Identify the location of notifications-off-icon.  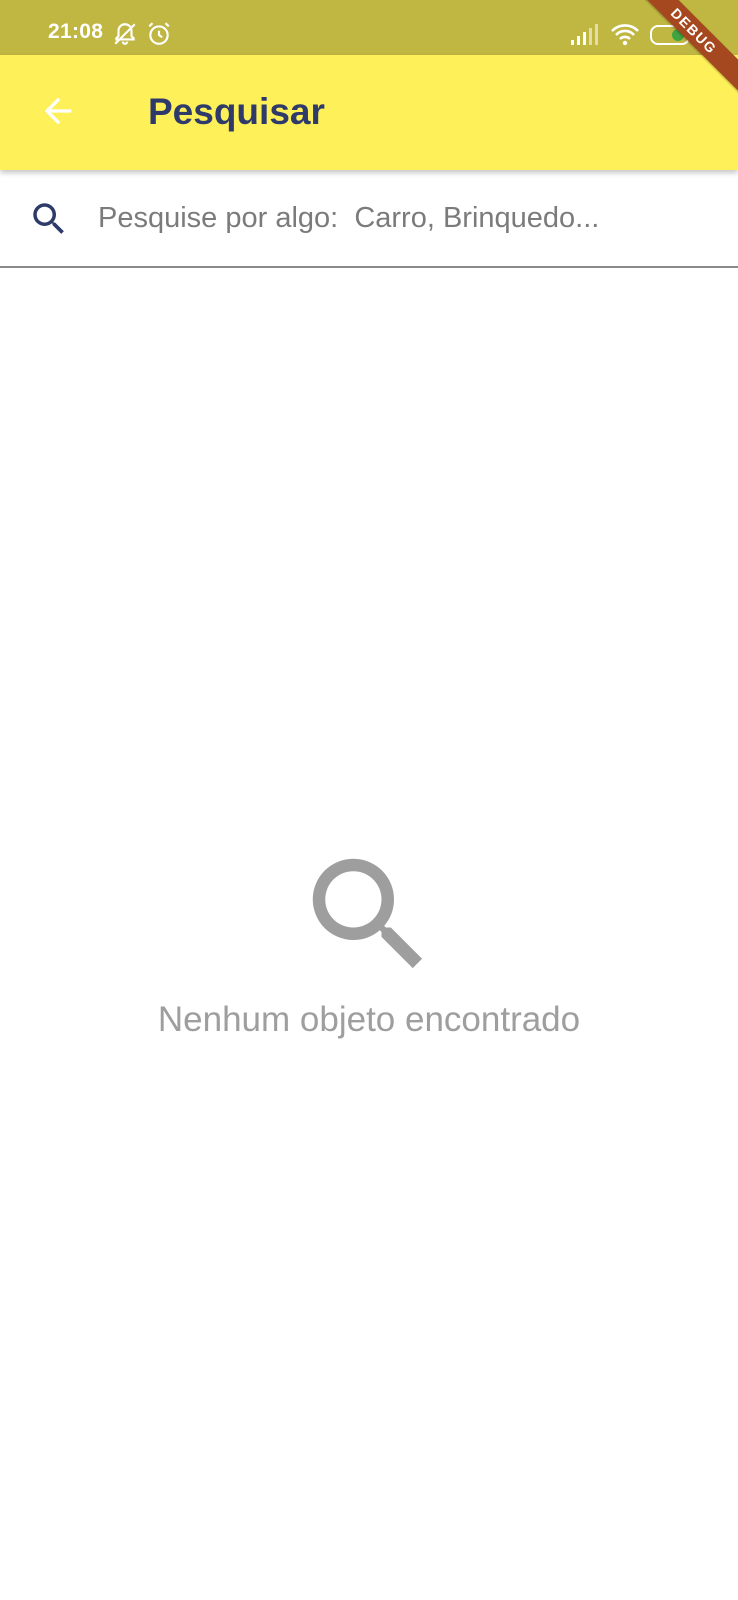
(125, 36).